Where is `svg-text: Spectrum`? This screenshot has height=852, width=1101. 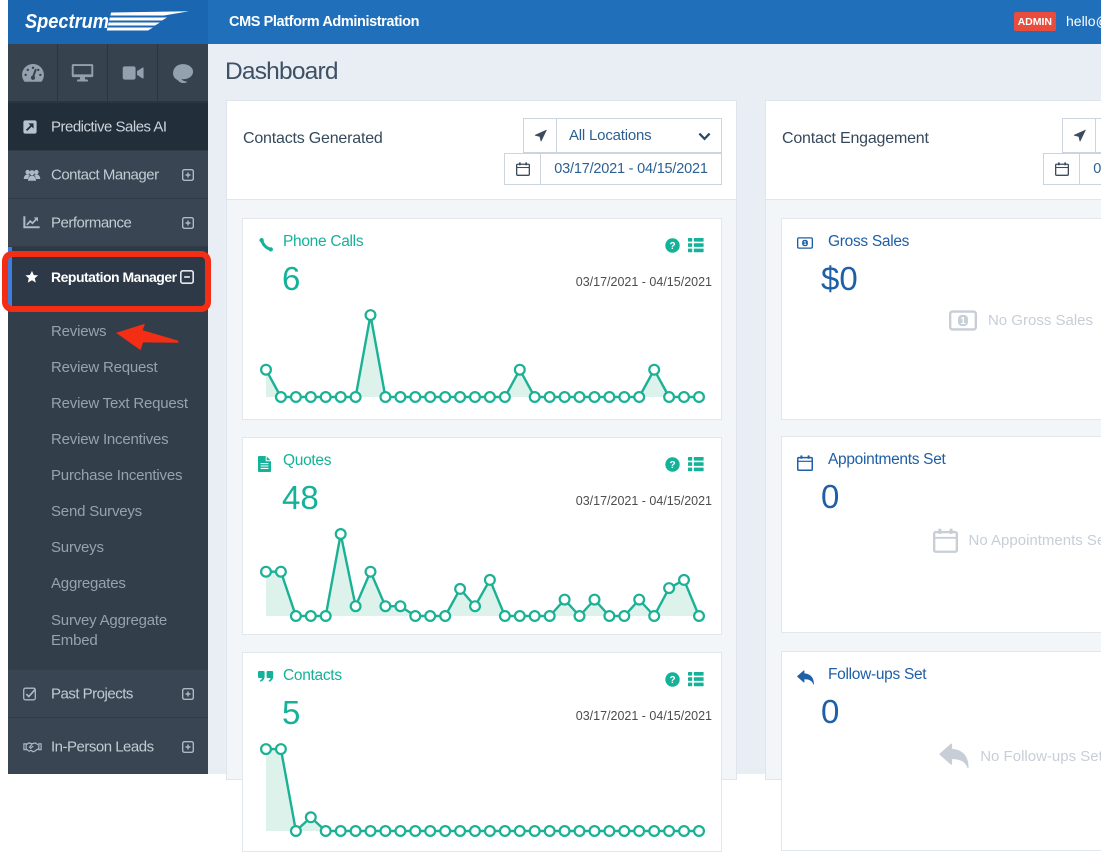
svg-text: Spectrum is located at coordinates (67, 21).